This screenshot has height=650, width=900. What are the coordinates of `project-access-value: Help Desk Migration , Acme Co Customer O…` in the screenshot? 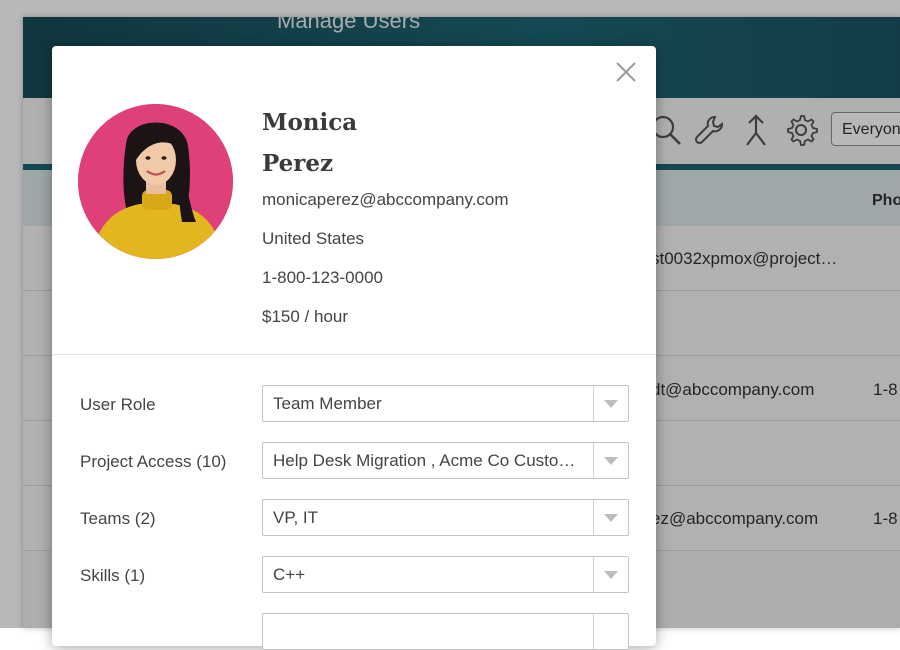 It's located at (429, 460).